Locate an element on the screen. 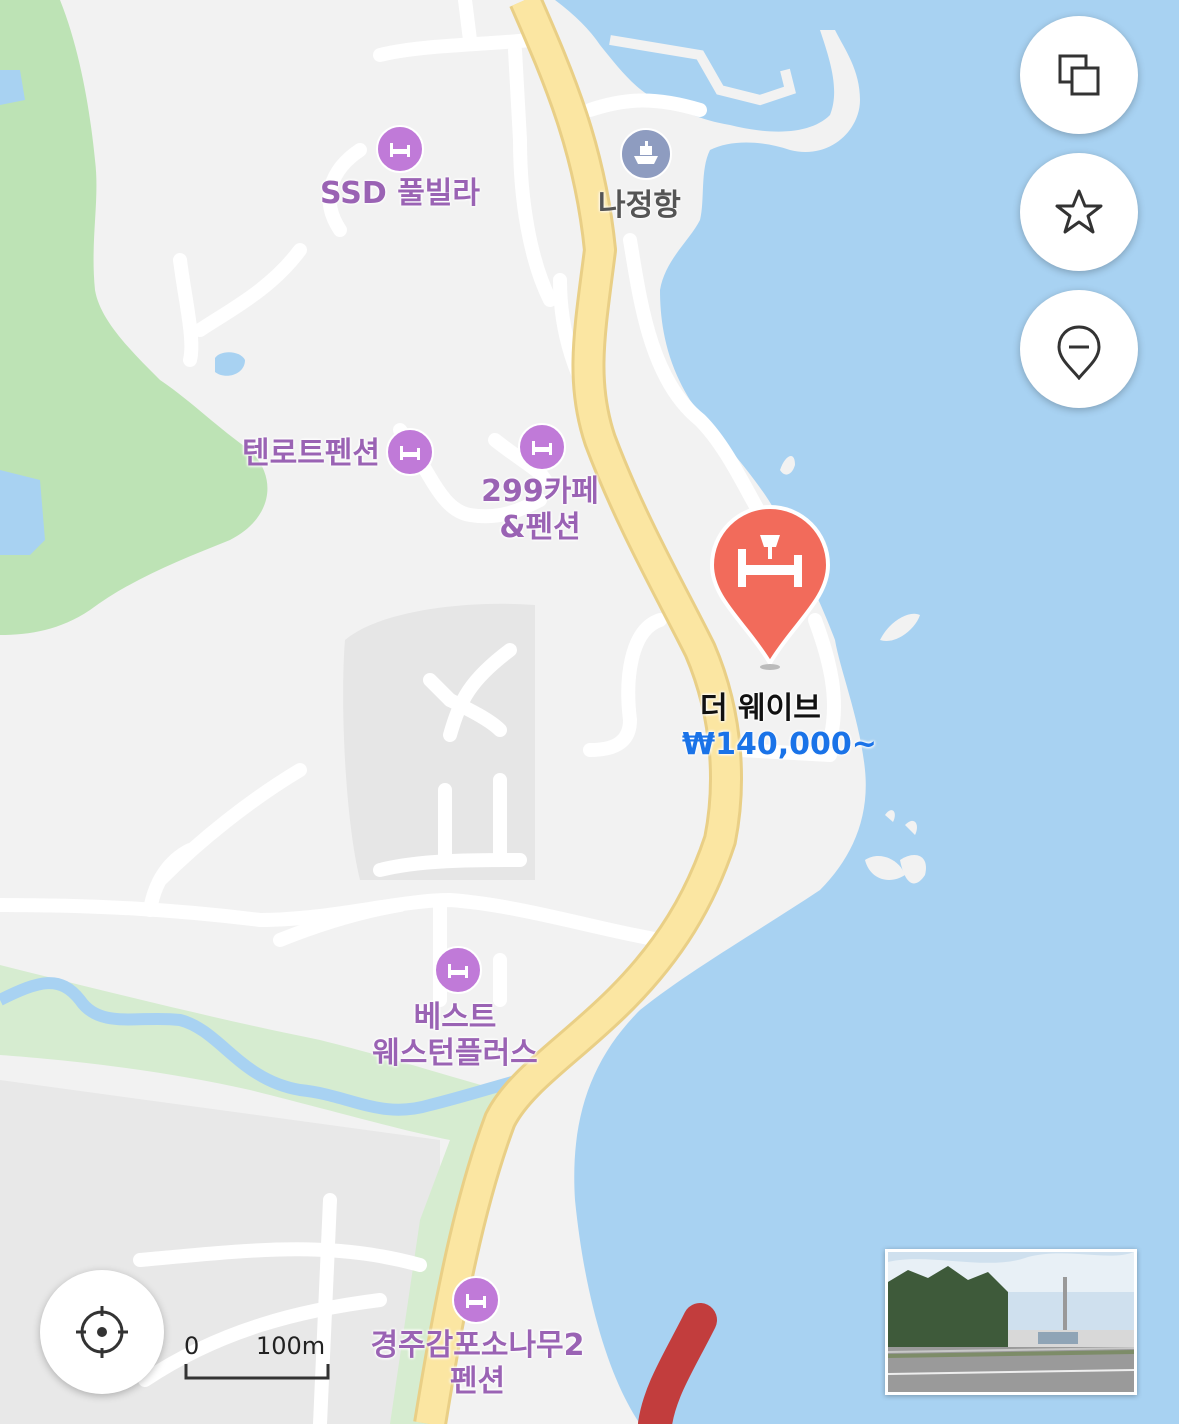 This screenshot has height=1424, width=1179. favorite-button is located at coordinates (1079, 212).